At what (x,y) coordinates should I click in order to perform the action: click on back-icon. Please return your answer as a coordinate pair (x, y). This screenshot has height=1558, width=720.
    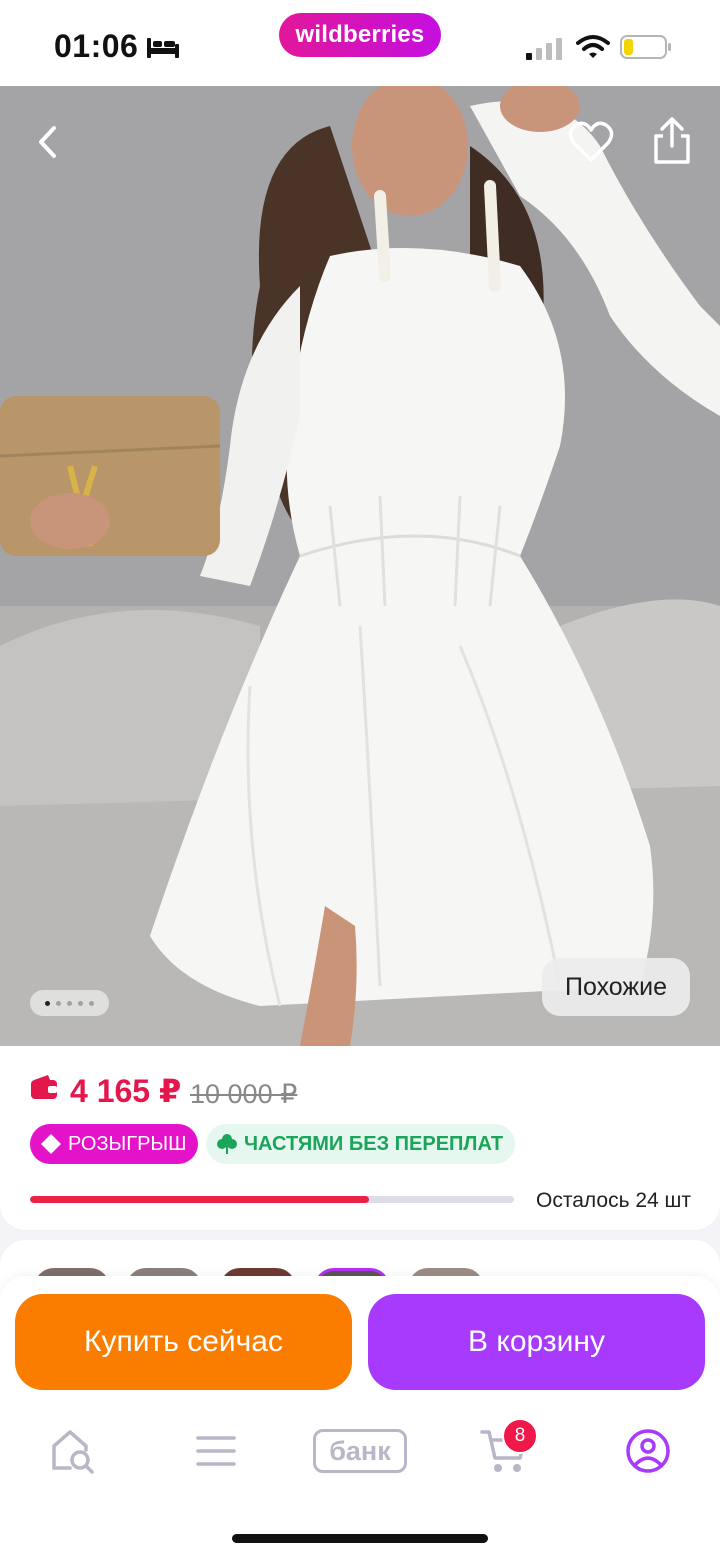
    Looking at the image, I should click on (47, 142).